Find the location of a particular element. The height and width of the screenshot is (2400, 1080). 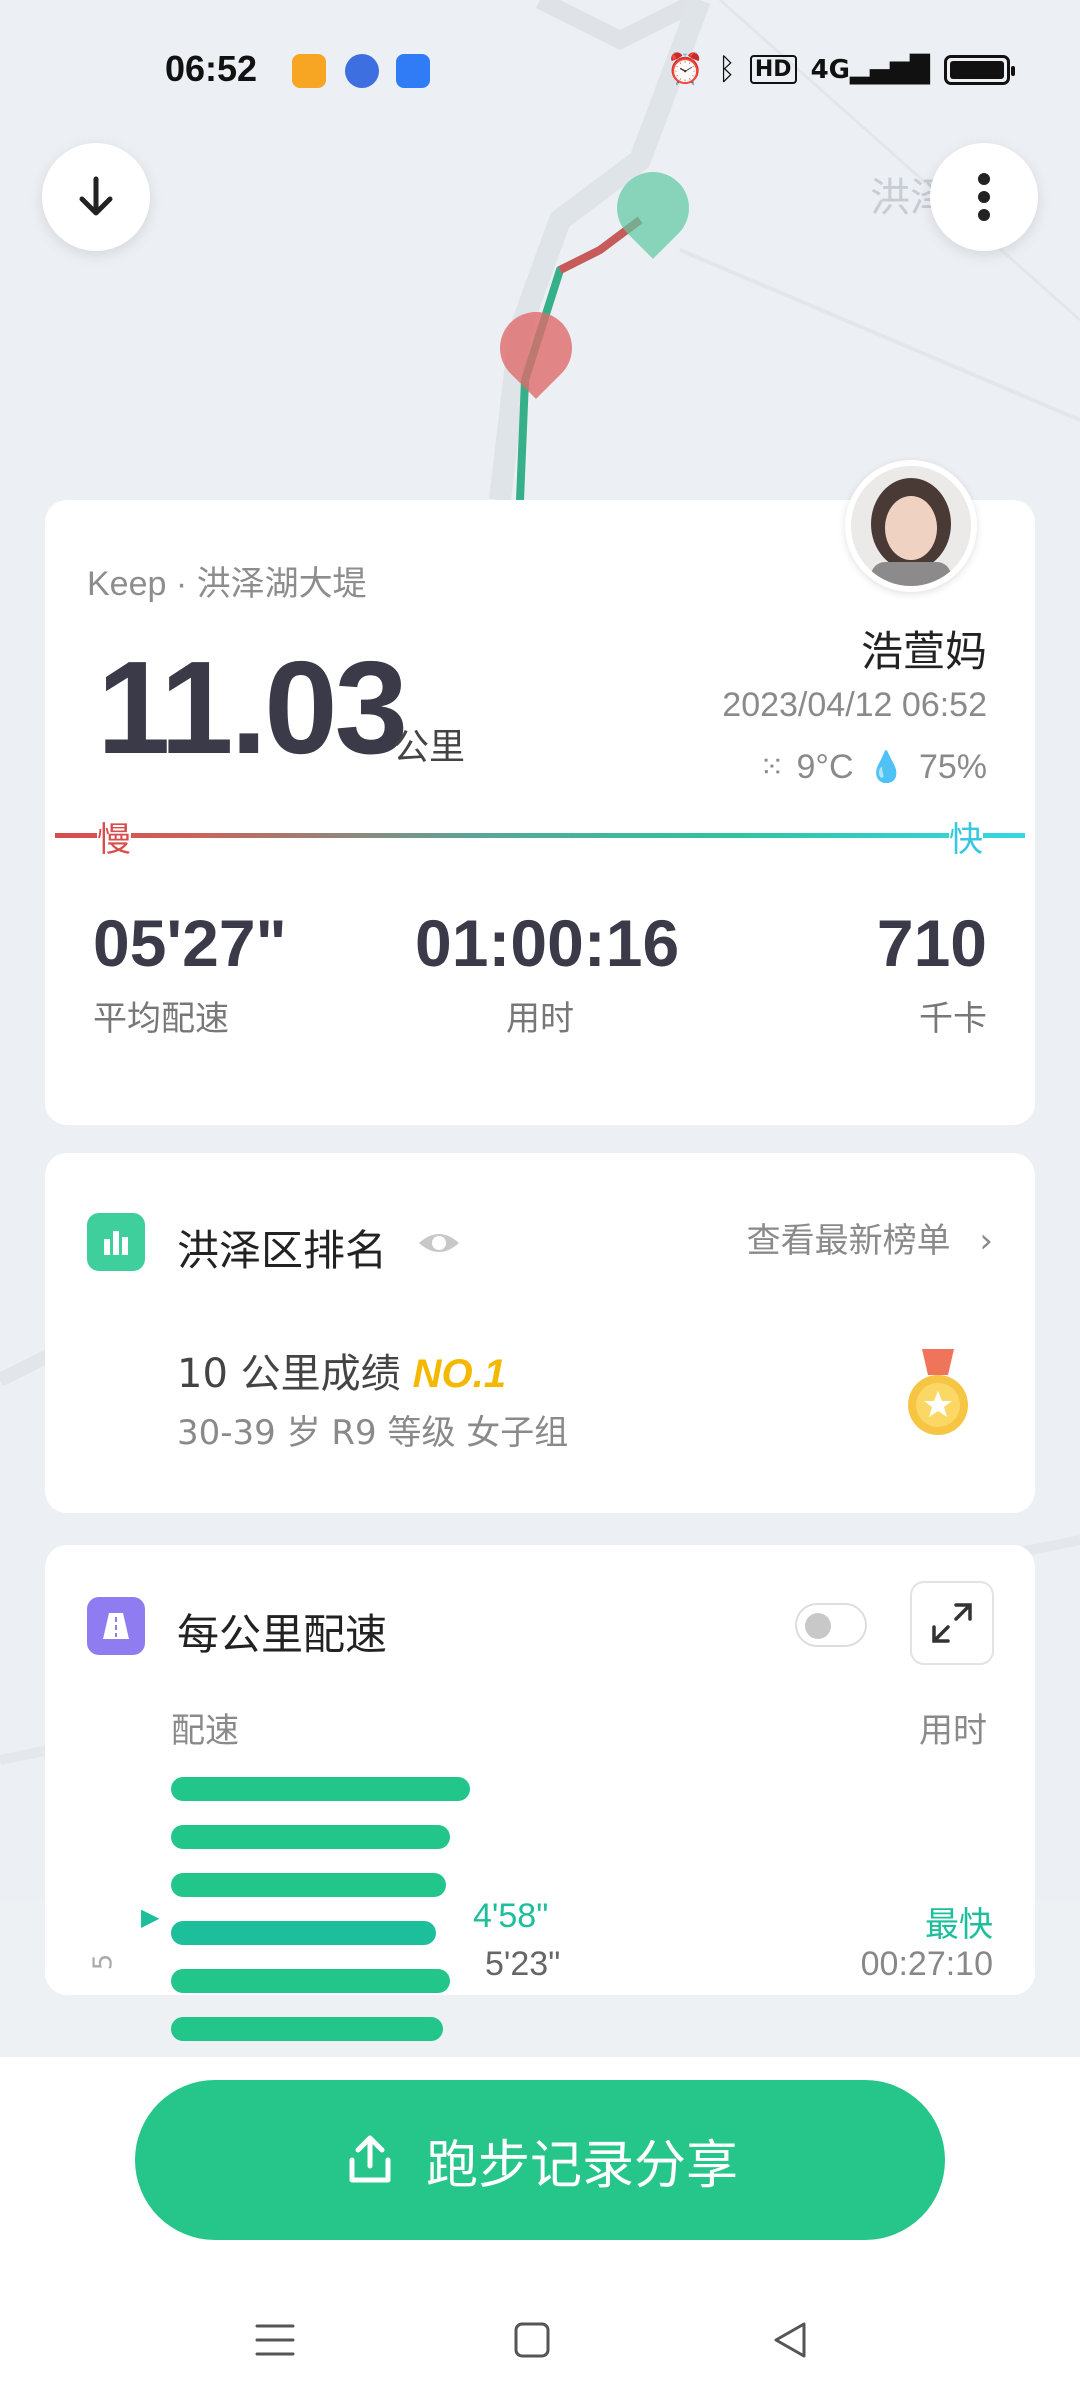

nav-home-button is located at coordinates (532, 2340).